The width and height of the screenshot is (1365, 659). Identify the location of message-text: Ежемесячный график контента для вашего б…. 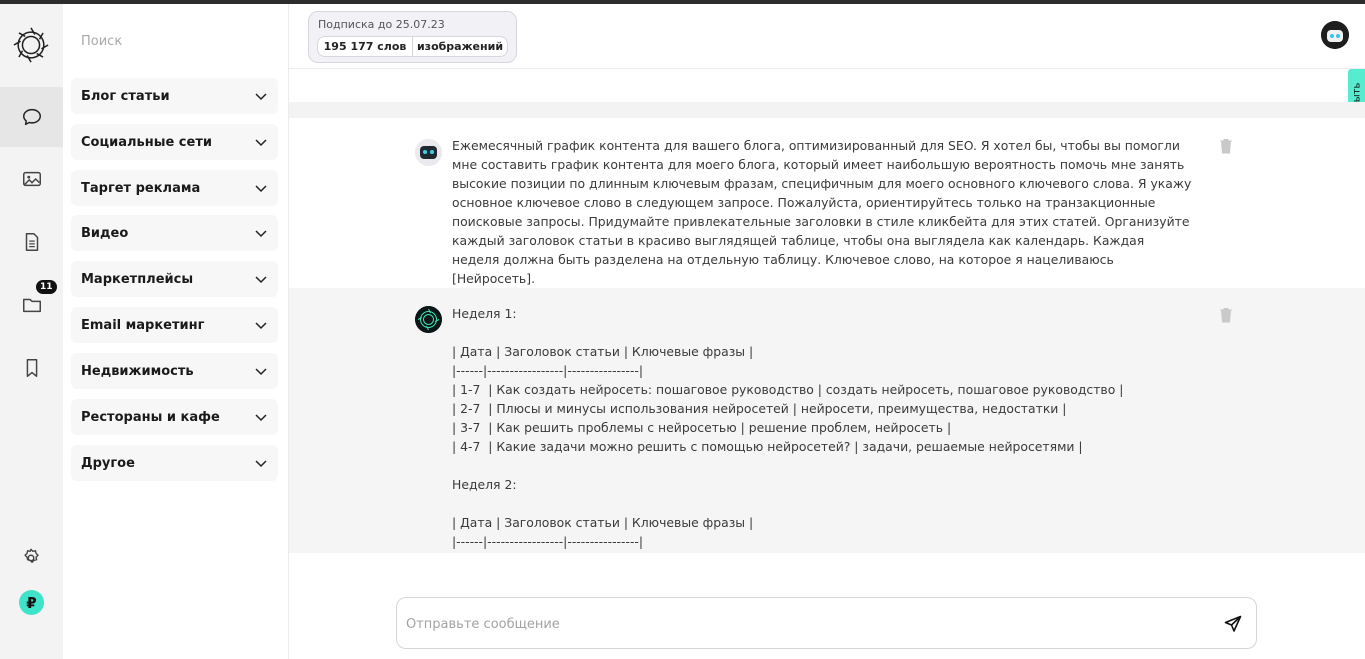
(824, 212).